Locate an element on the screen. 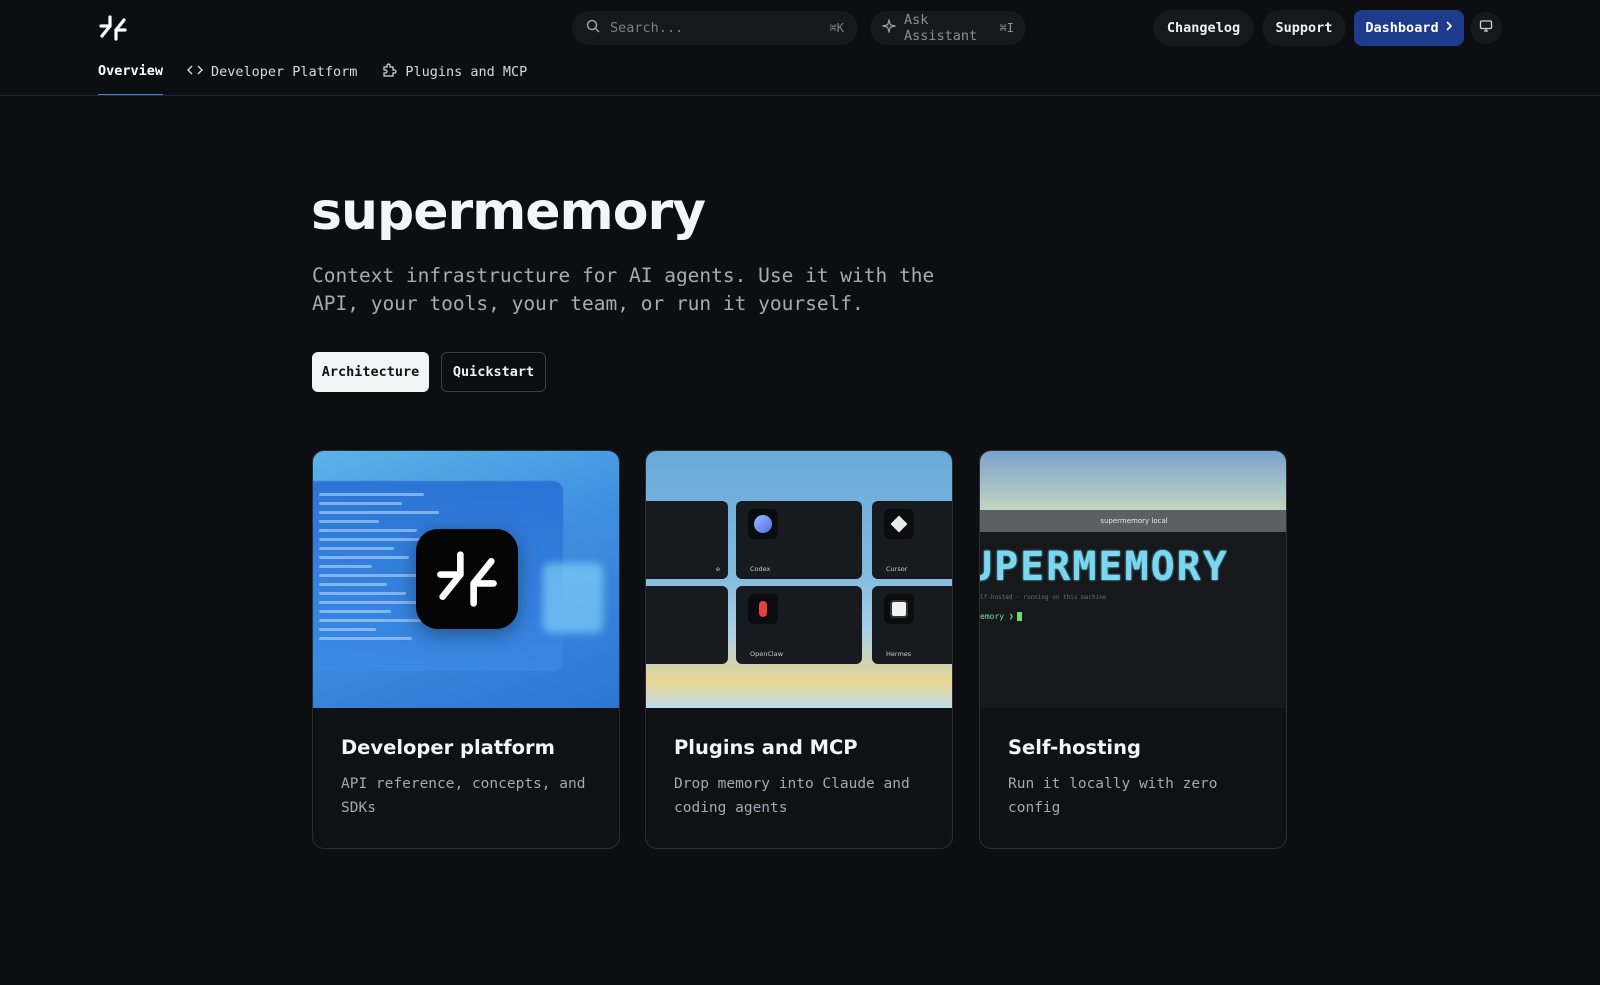 This screenshot has height=985, width=1600. tab-overview: Overview is located at coordinates (131, 78).